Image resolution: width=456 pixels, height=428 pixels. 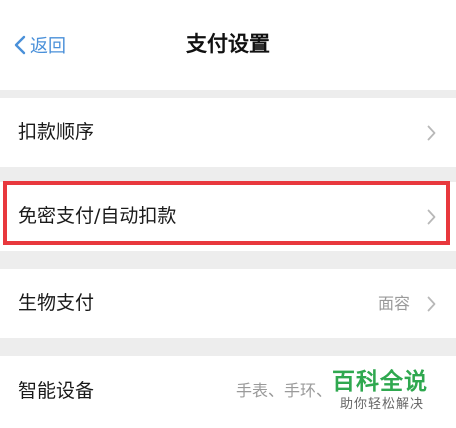 What do you see at coordinates (56, 303) in the screenshot?
I see `biometric-payment-label: 生物支付` at bounding box center [56, 303].